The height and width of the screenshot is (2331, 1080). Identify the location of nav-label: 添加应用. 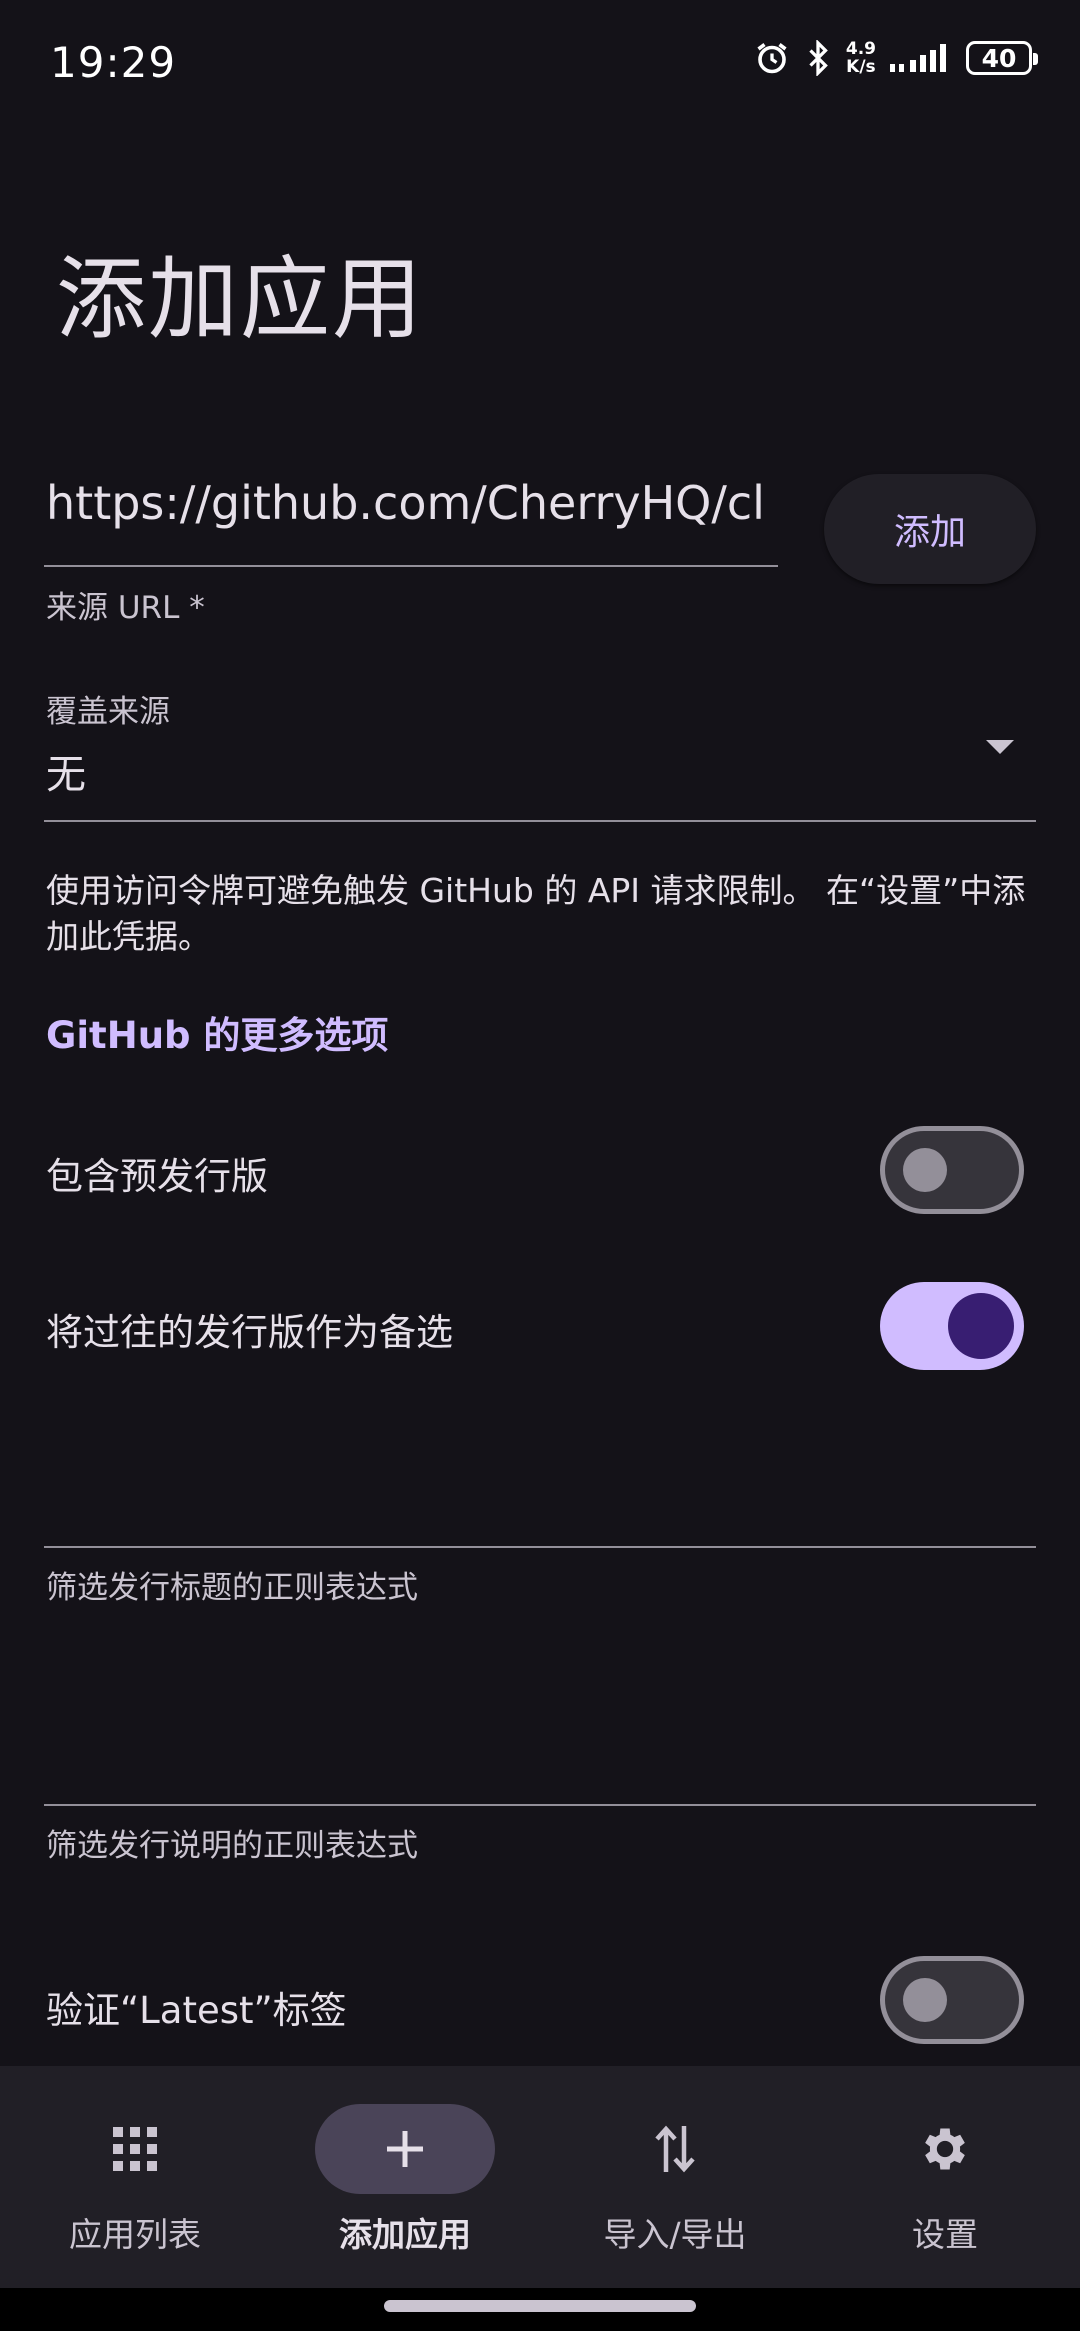
(405, 2234).